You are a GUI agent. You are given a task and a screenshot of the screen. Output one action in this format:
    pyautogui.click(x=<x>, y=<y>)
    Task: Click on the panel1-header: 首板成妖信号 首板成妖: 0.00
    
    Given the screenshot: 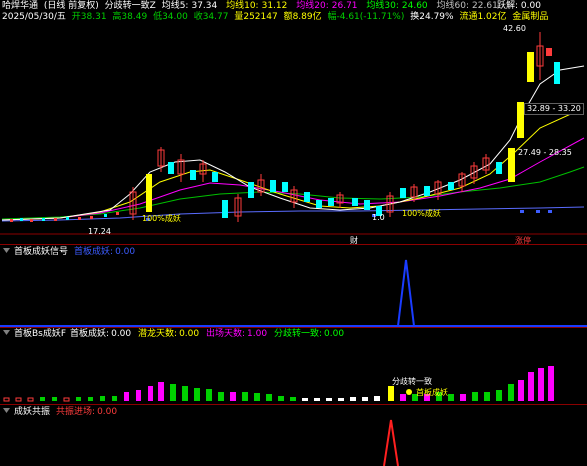 What is the action you would take?
    pyautogui.click(x=293, y=252)
    